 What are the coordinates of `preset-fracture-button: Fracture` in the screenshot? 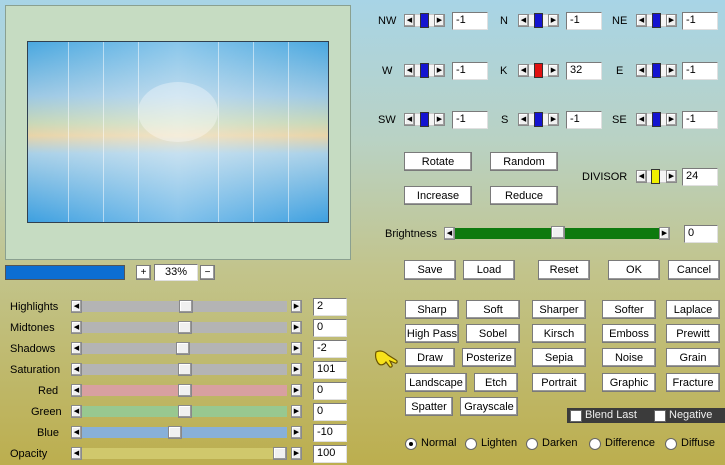 It's located at (693, 382).